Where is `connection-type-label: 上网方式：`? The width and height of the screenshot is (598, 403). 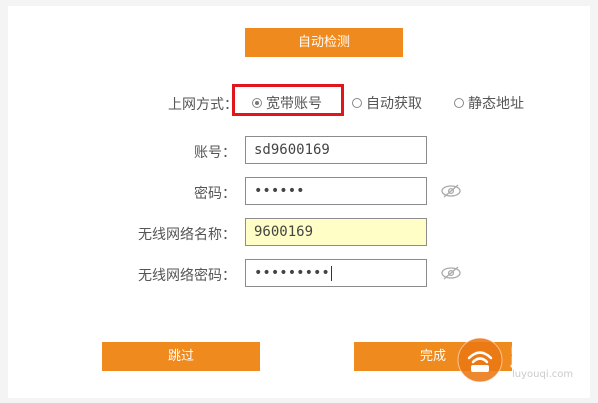 connection-type-label: 上网方式： is located at coordinates (203, 105).